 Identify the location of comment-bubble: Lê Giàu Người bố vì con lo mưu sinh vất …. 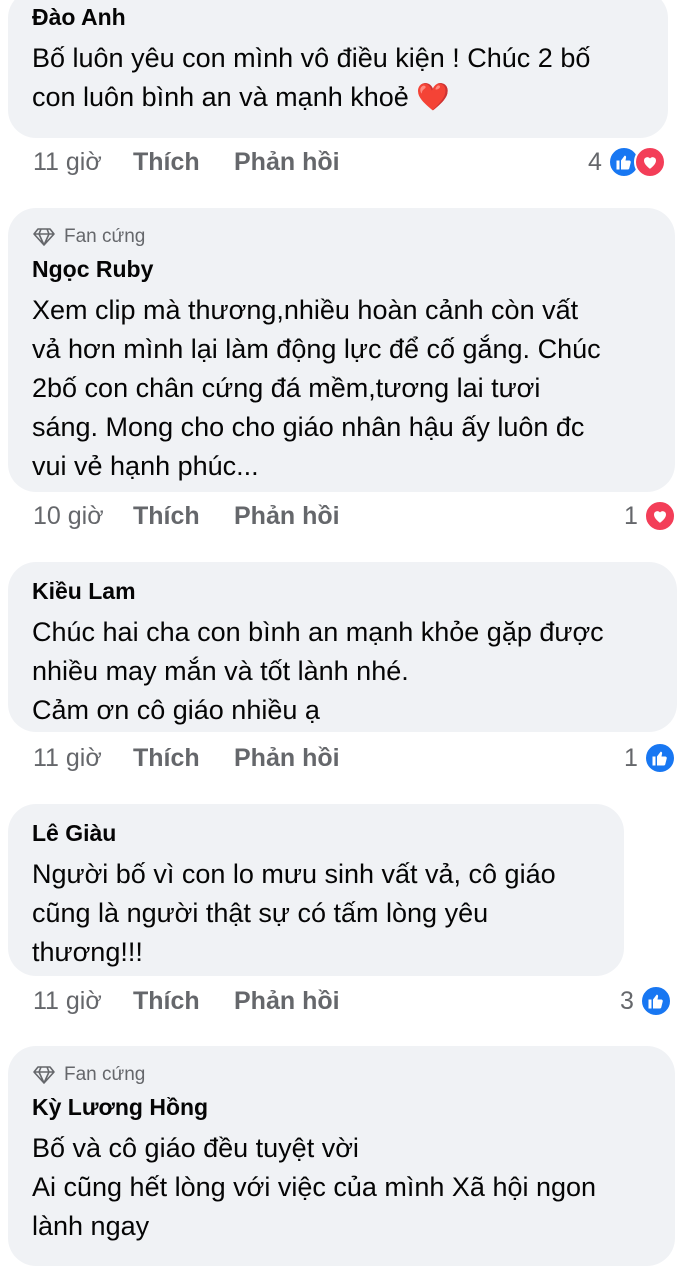
(316, 890).